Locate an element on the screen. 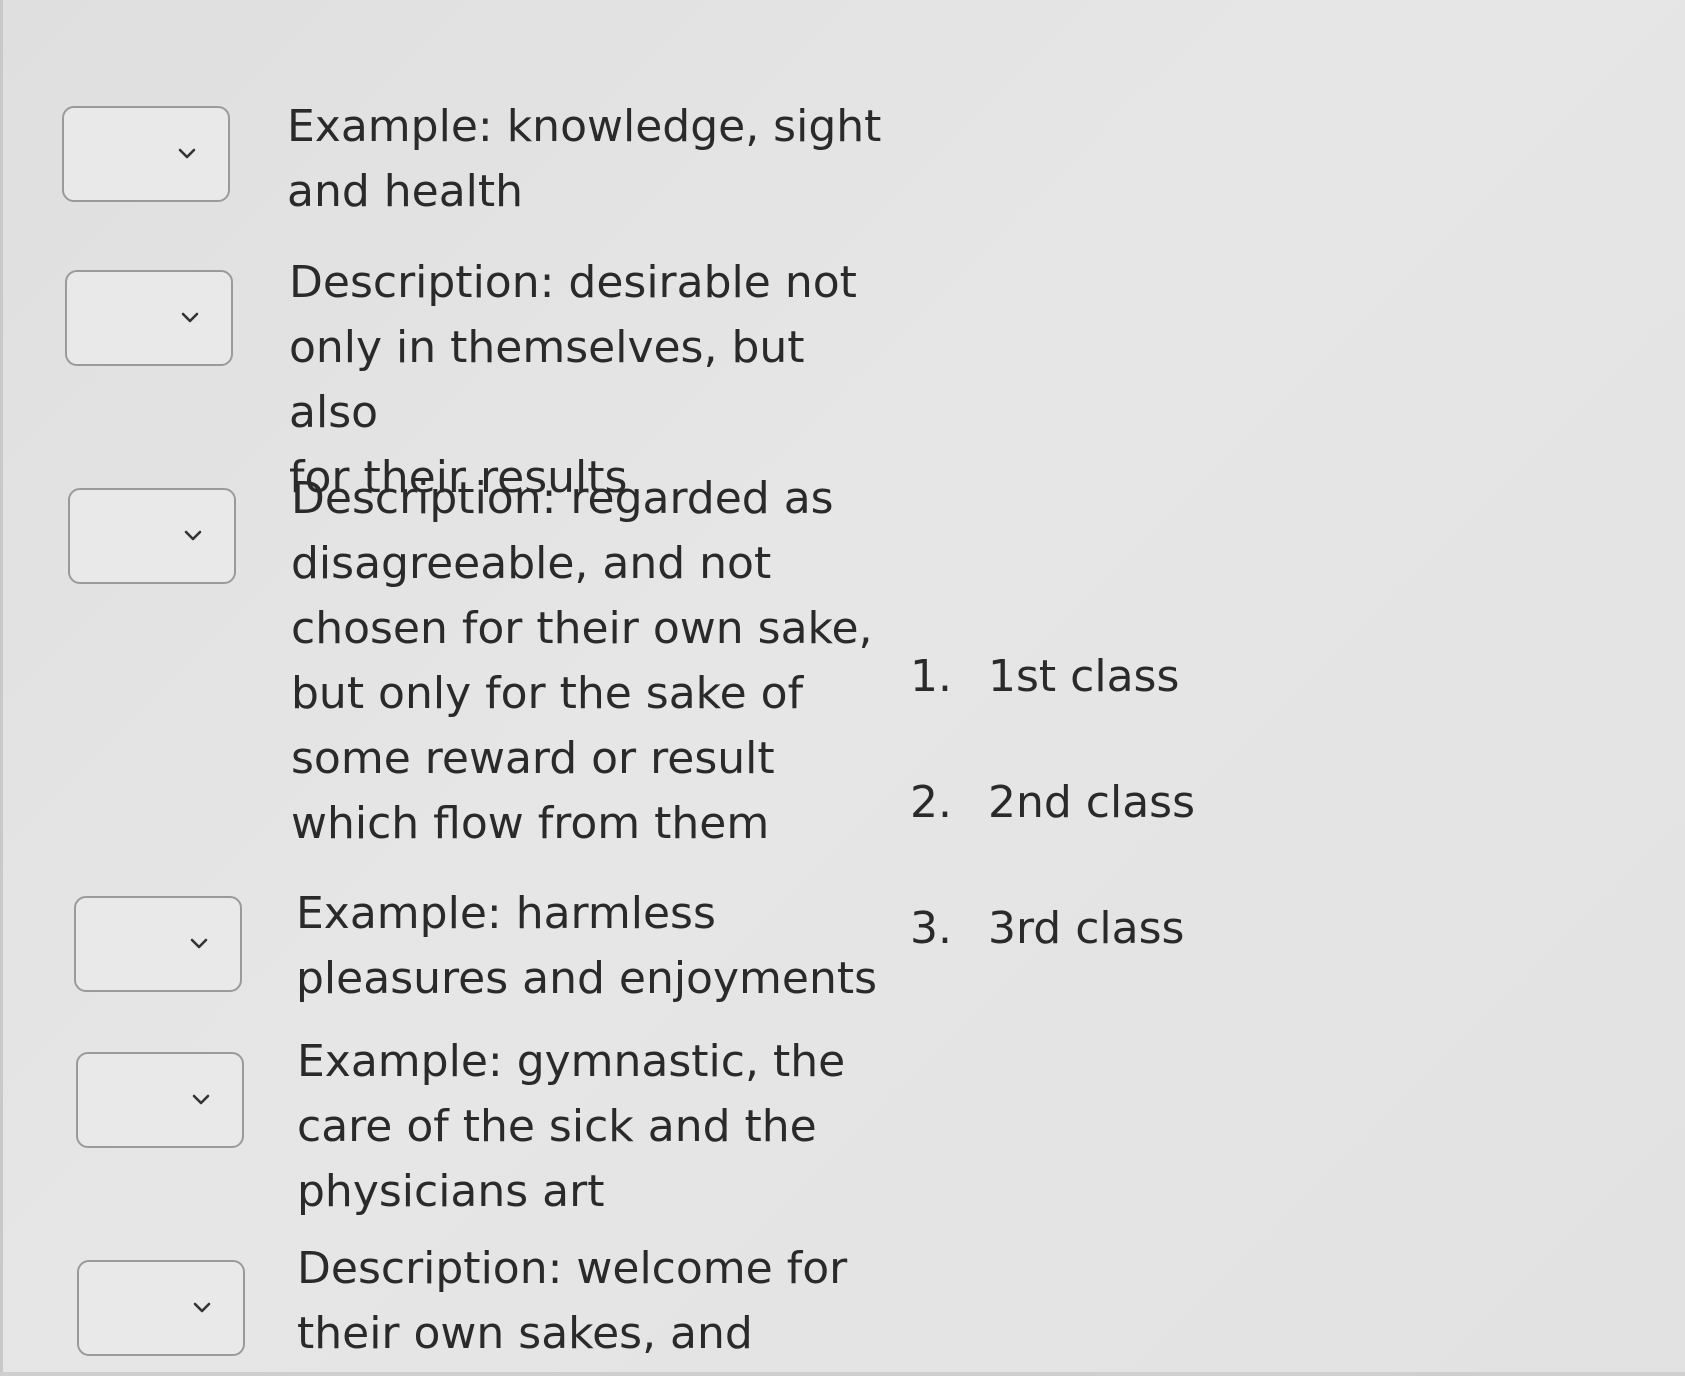 This screenshot has width=1685, height=1376. option-label: 3rd class is located at coordinates (1086, 928).